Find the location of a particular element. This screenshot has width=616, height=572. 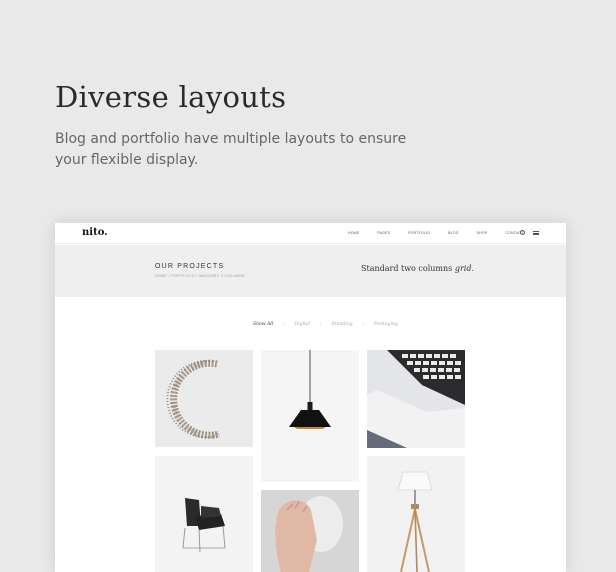

hand-image is located at coordinates (310, 531).